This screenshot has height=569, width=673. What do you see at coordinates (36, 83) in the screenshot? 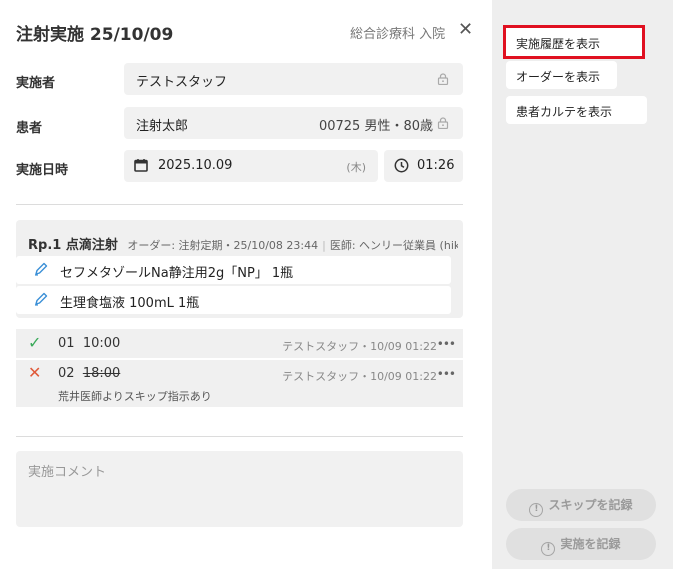
I see `executor-label: 実施者` at bounding box center [36, 83].